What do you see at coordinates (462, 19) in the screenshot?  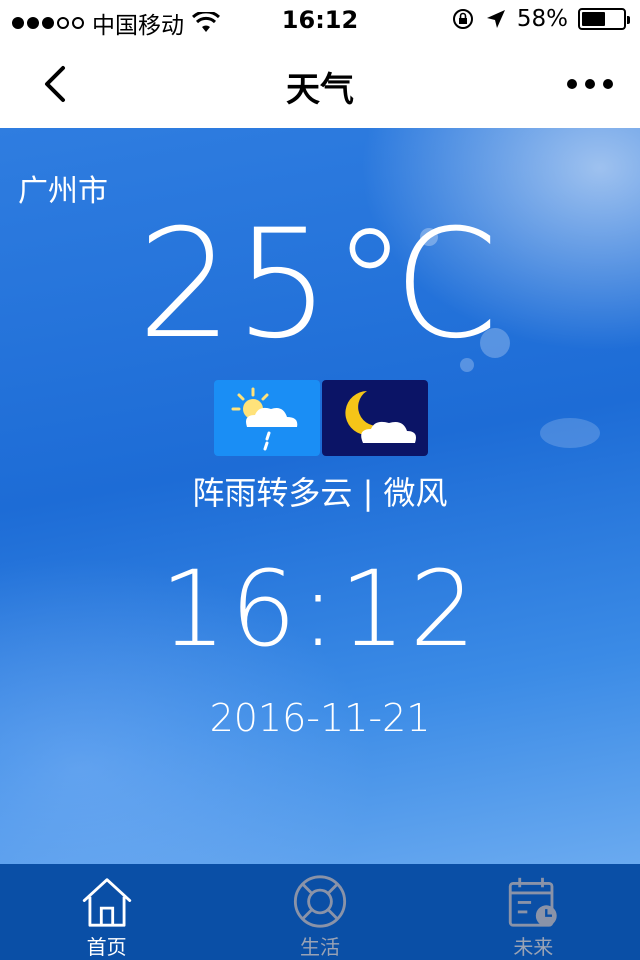 I see `rotation-lock-icon` at bounding box center [462, 19].